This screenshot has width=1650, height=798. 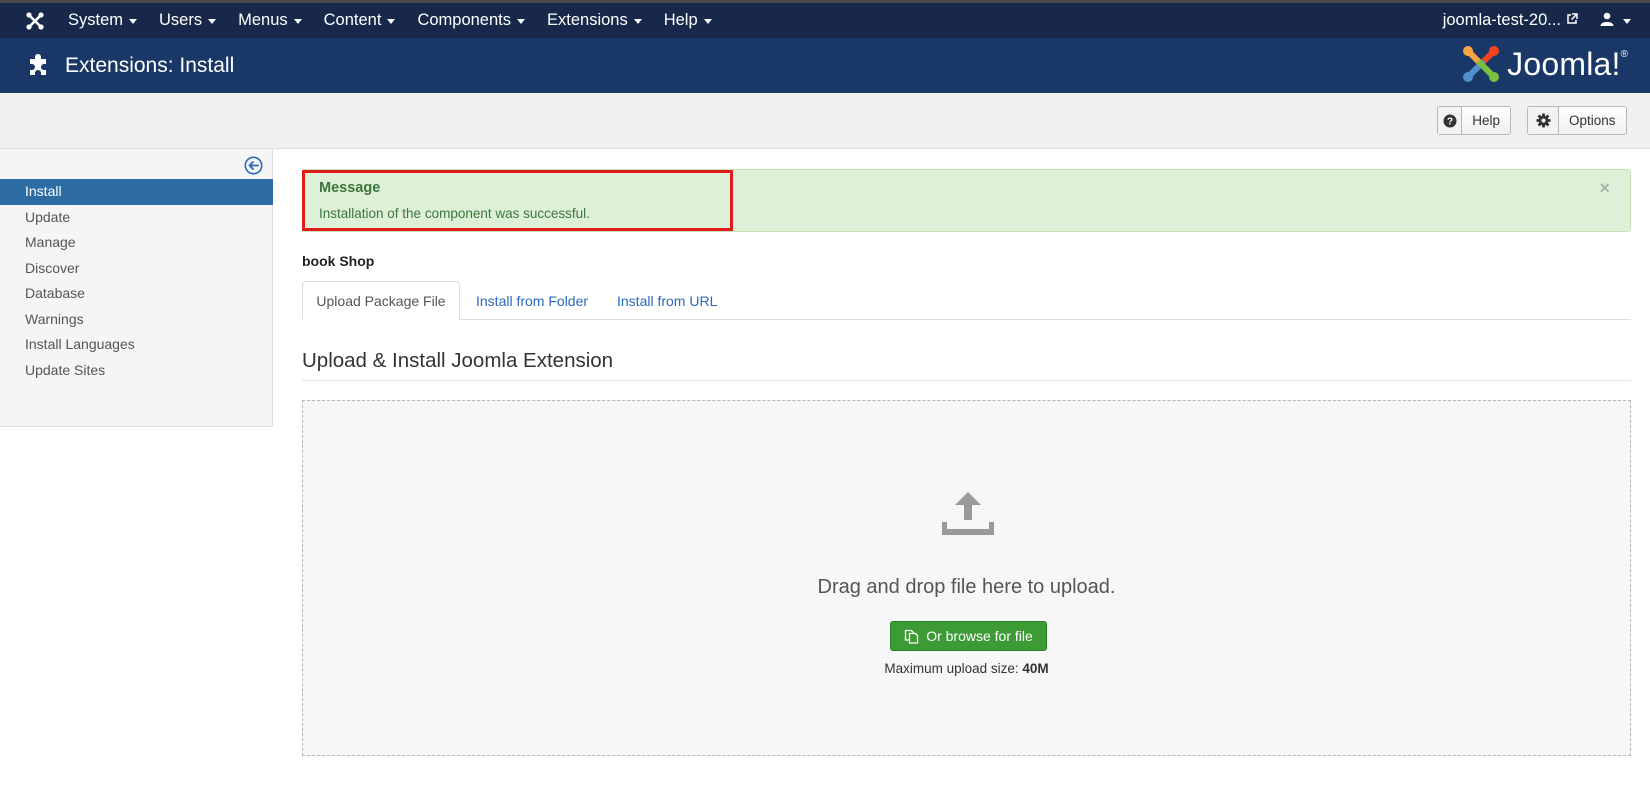 I want to click on upload-icon, so click(x=968, y=513).